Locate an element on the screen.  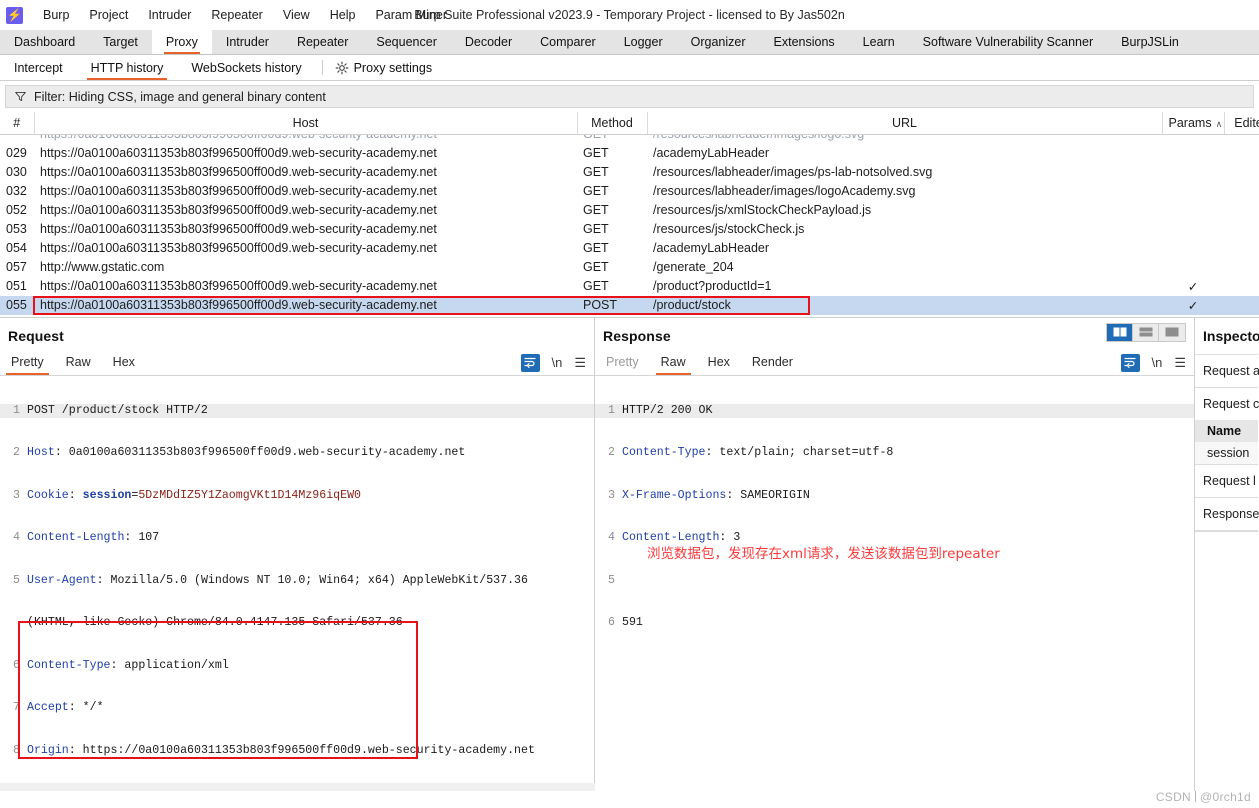
request-tab-raw: Raw is located at coordinates (78, 362).